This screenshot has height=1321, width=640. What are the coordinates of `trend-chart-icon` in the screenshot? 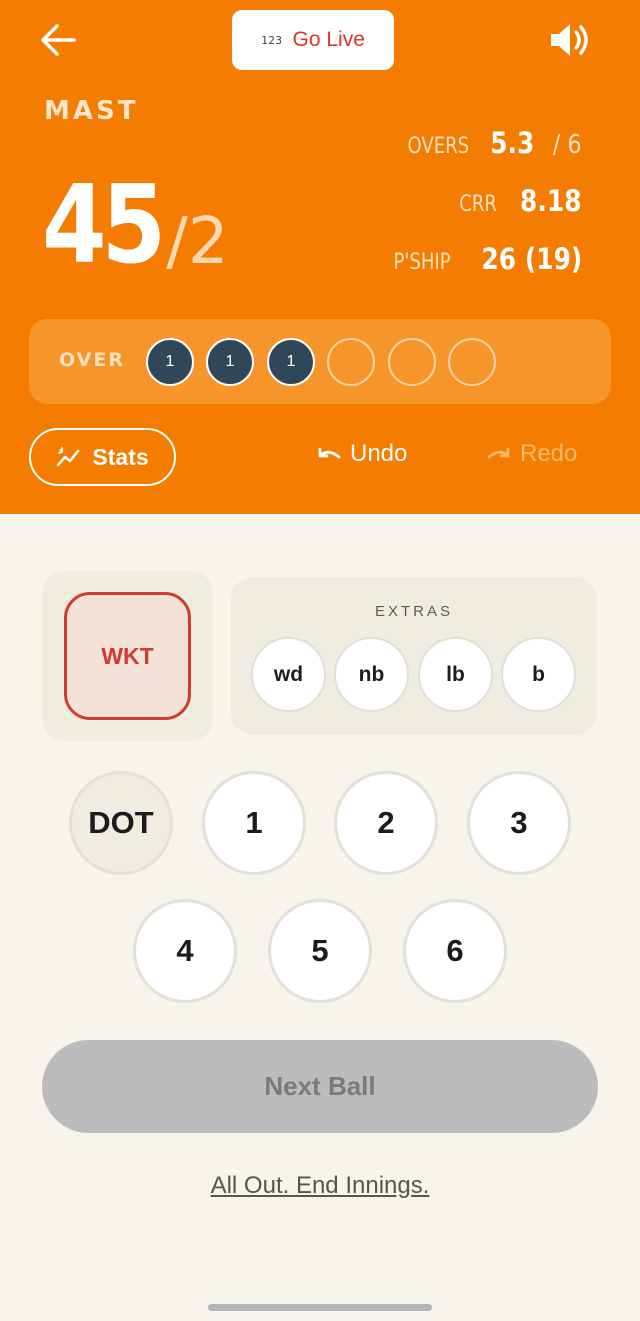 It's located at (68, 457).